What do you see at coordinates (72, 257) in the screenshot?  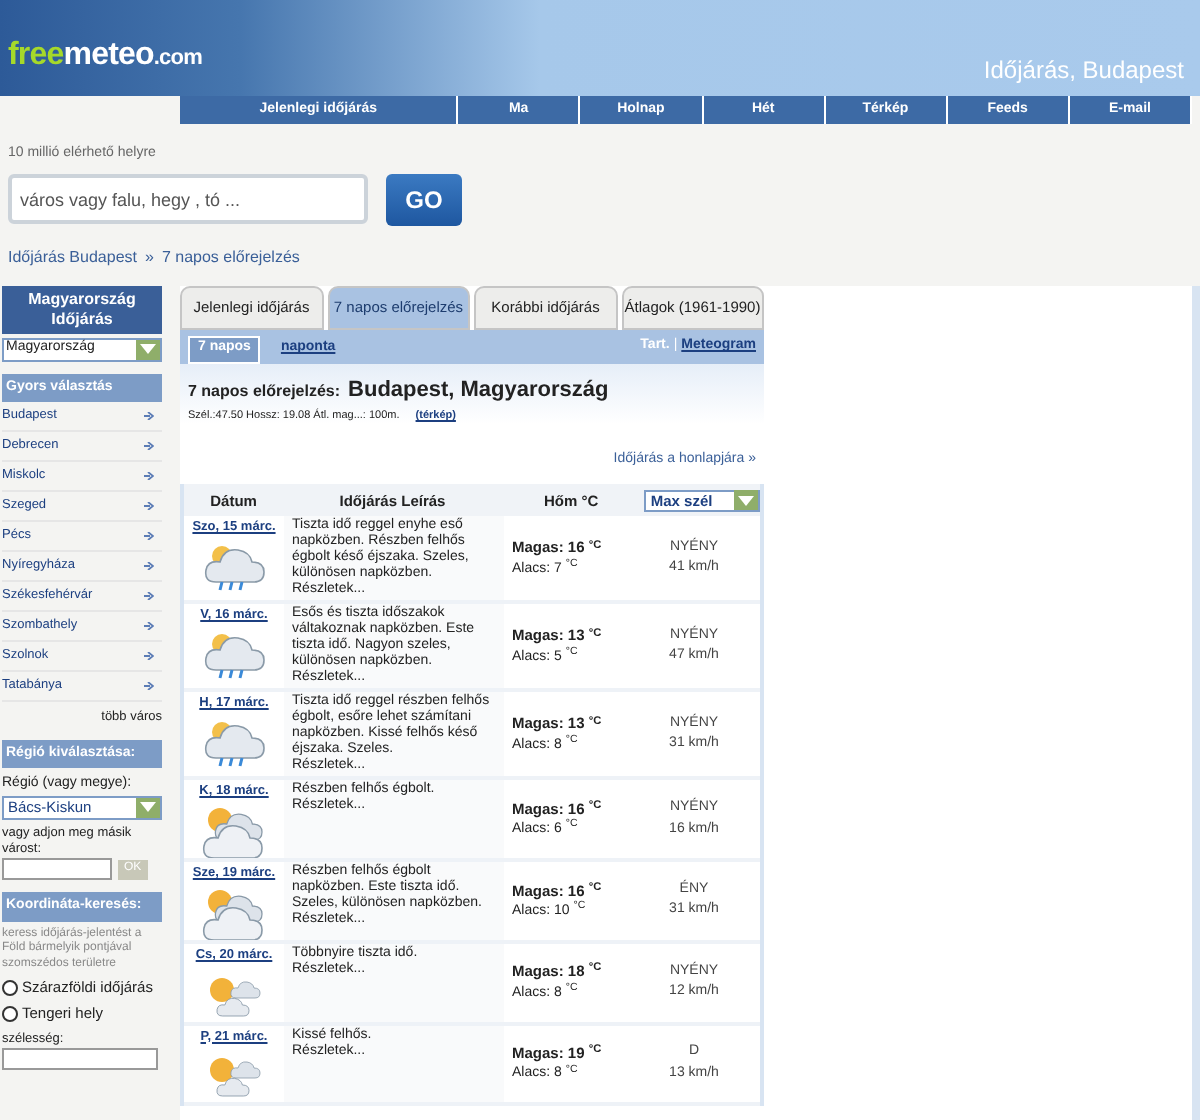 I see `breadcrumb-link: Időjárás Budapest` at bounding box center [72, 257].